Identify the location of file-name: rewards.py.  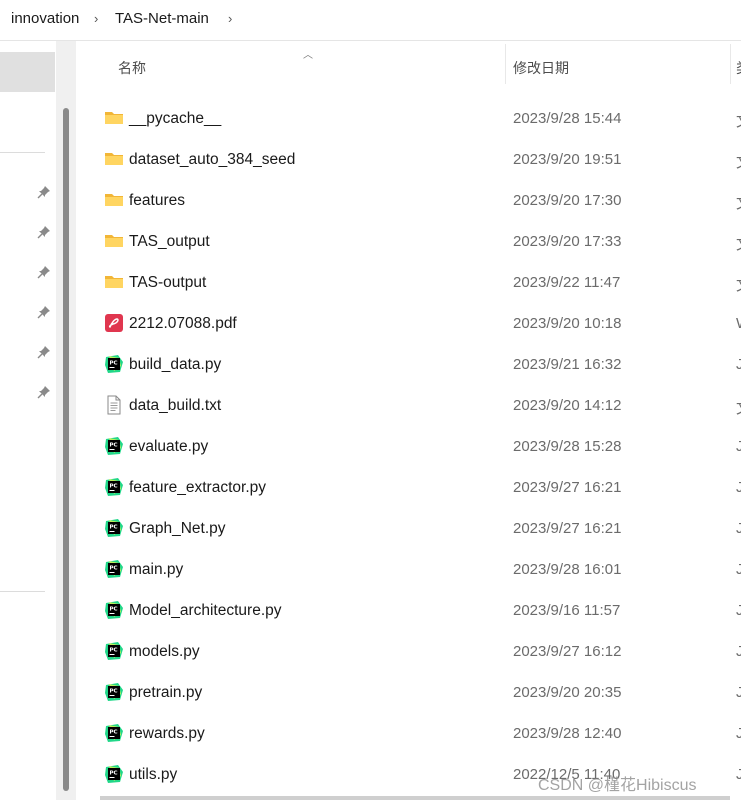
(167, 734).